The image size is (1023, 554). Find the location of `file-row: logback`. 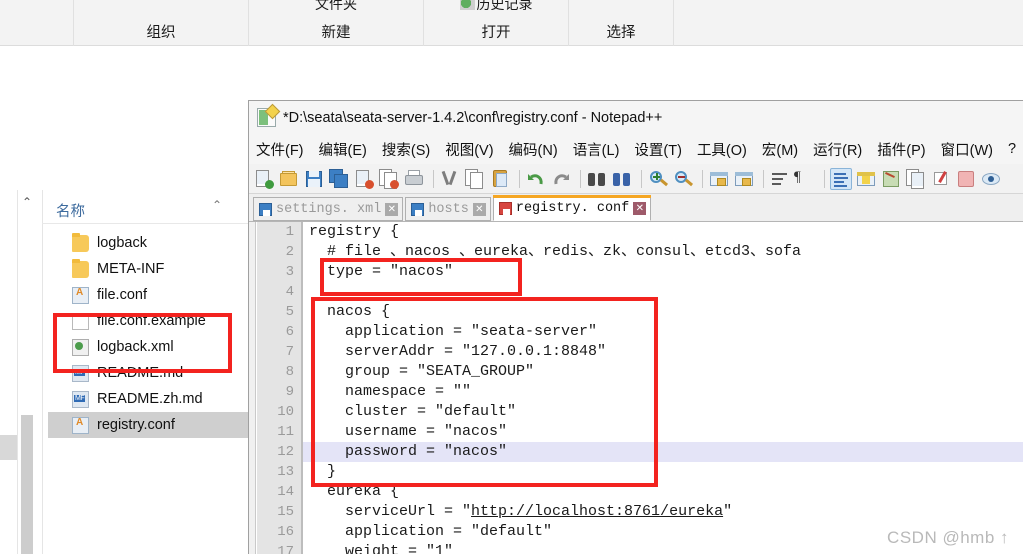

file-row: logback is located at coordinates (149, 243).